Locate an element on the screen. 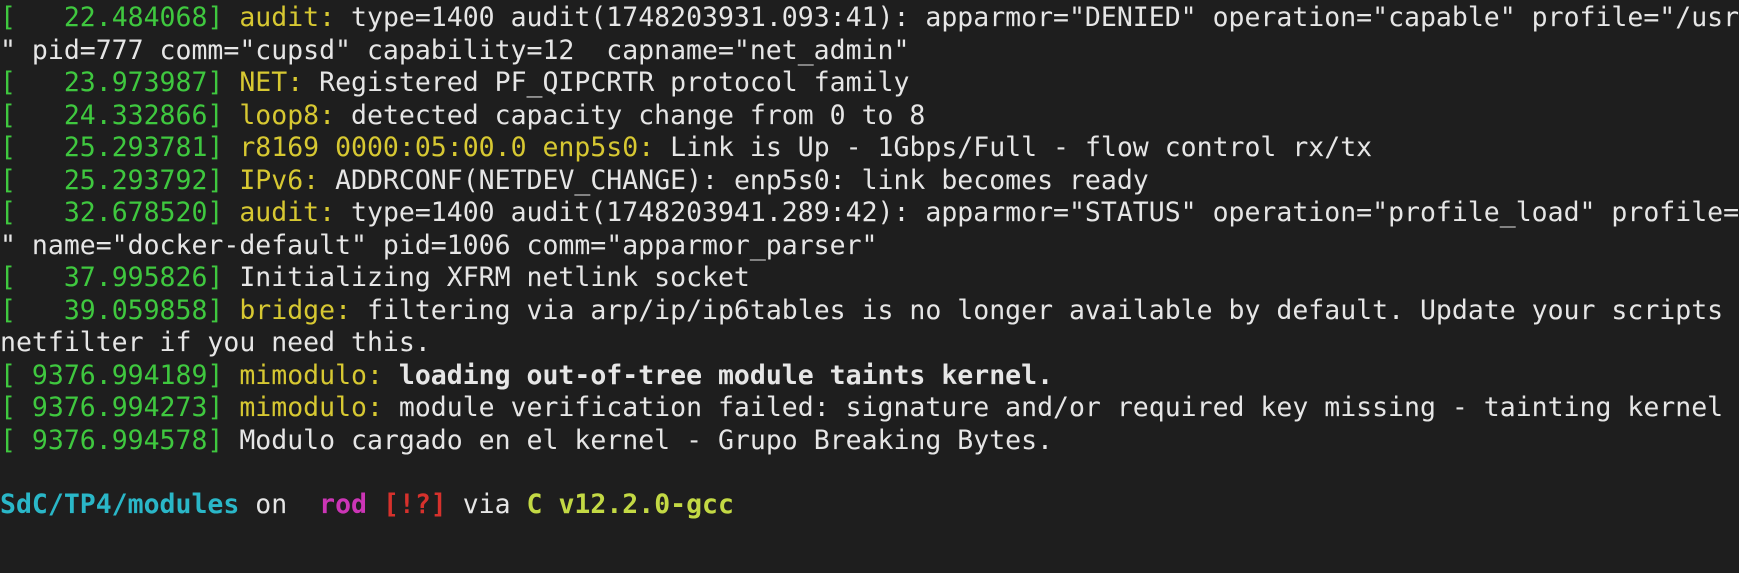 The width and height of the screenshot is (1739, 573). log-facility: IPv6: is located at coordinates (271, 180).